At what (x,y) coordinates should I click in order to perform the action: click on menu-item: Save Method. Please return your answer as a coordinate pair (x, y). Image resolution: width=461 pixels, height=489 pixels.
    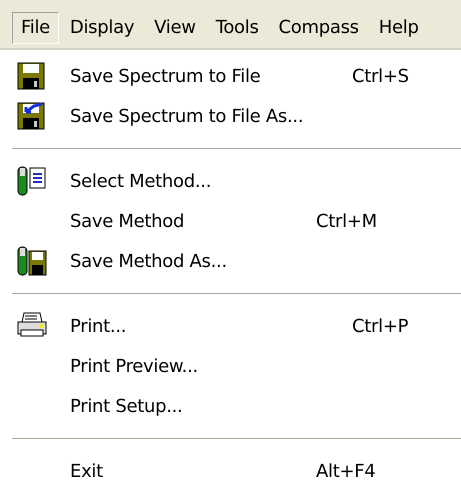
    Looking at the image, I should click on (166, 221).